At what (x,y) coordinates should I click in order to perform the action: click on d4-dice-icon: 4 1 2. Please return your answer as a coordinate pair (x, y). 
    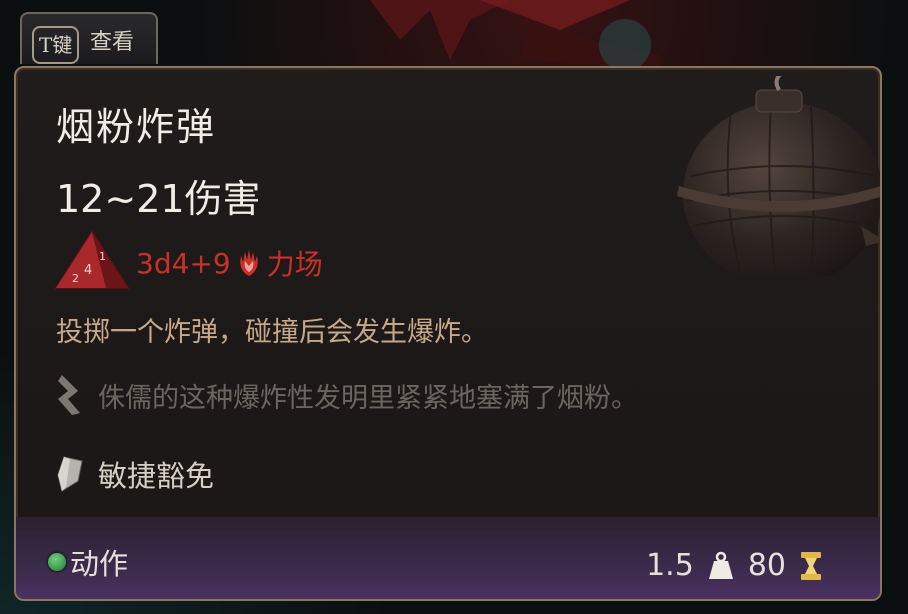
    Looking at the image, I should click on (92, 259).